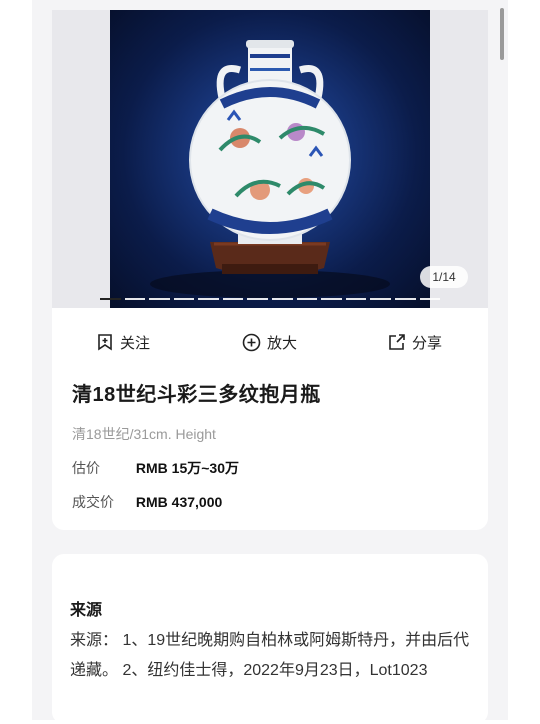 This screenshot has height=724, width=540. What do you see at coordinates (502, 34) in the screenshot?
I see `scrollbar` at bounding box center [502, 34].